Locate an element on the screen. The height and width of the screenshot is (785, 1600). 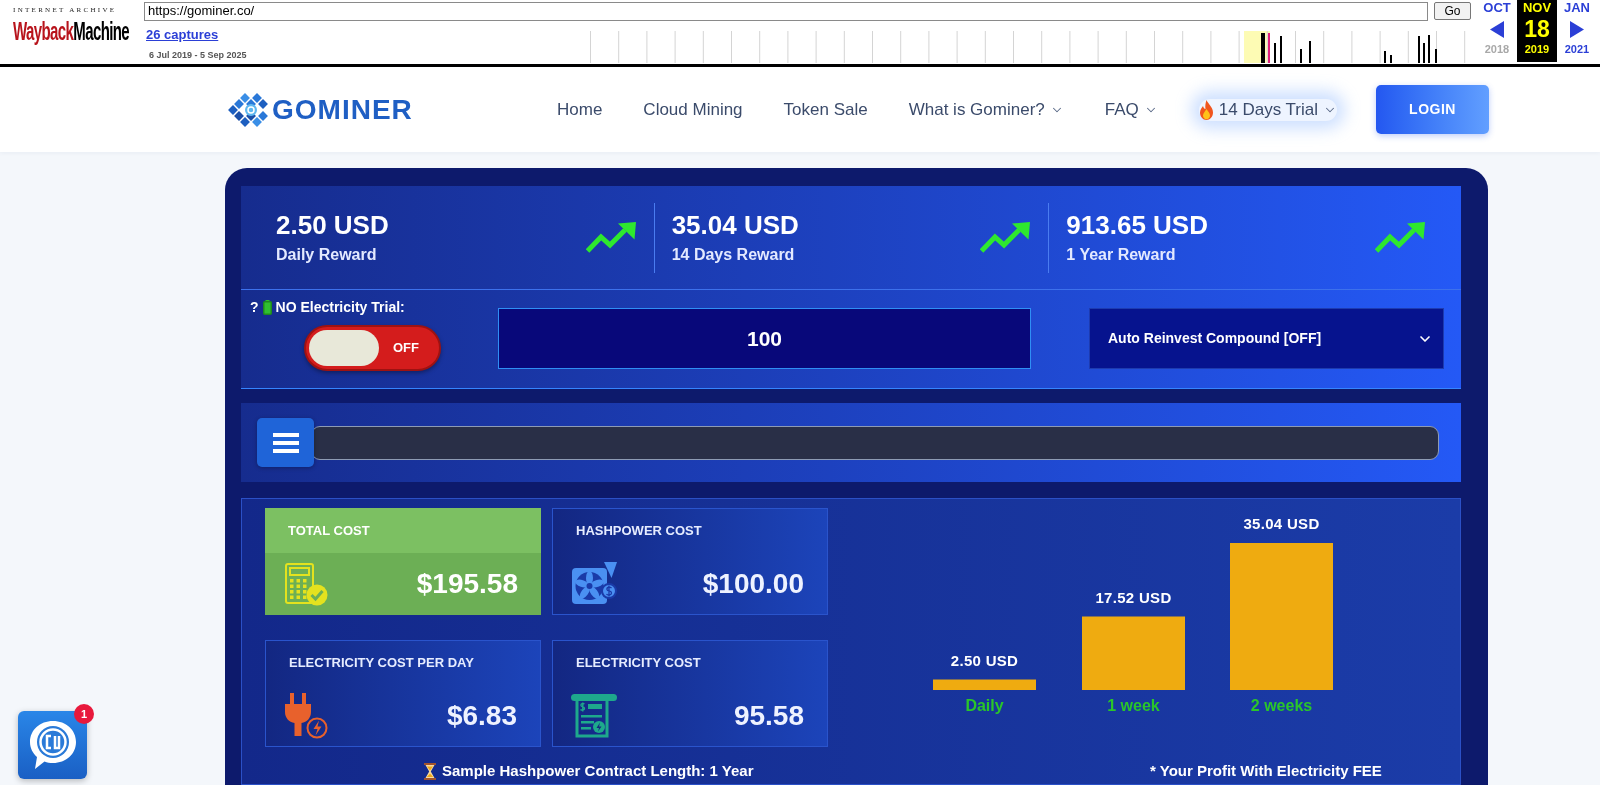
card-title: ELECTRICITY COST PER DAY is located at coordinates (381, 663).